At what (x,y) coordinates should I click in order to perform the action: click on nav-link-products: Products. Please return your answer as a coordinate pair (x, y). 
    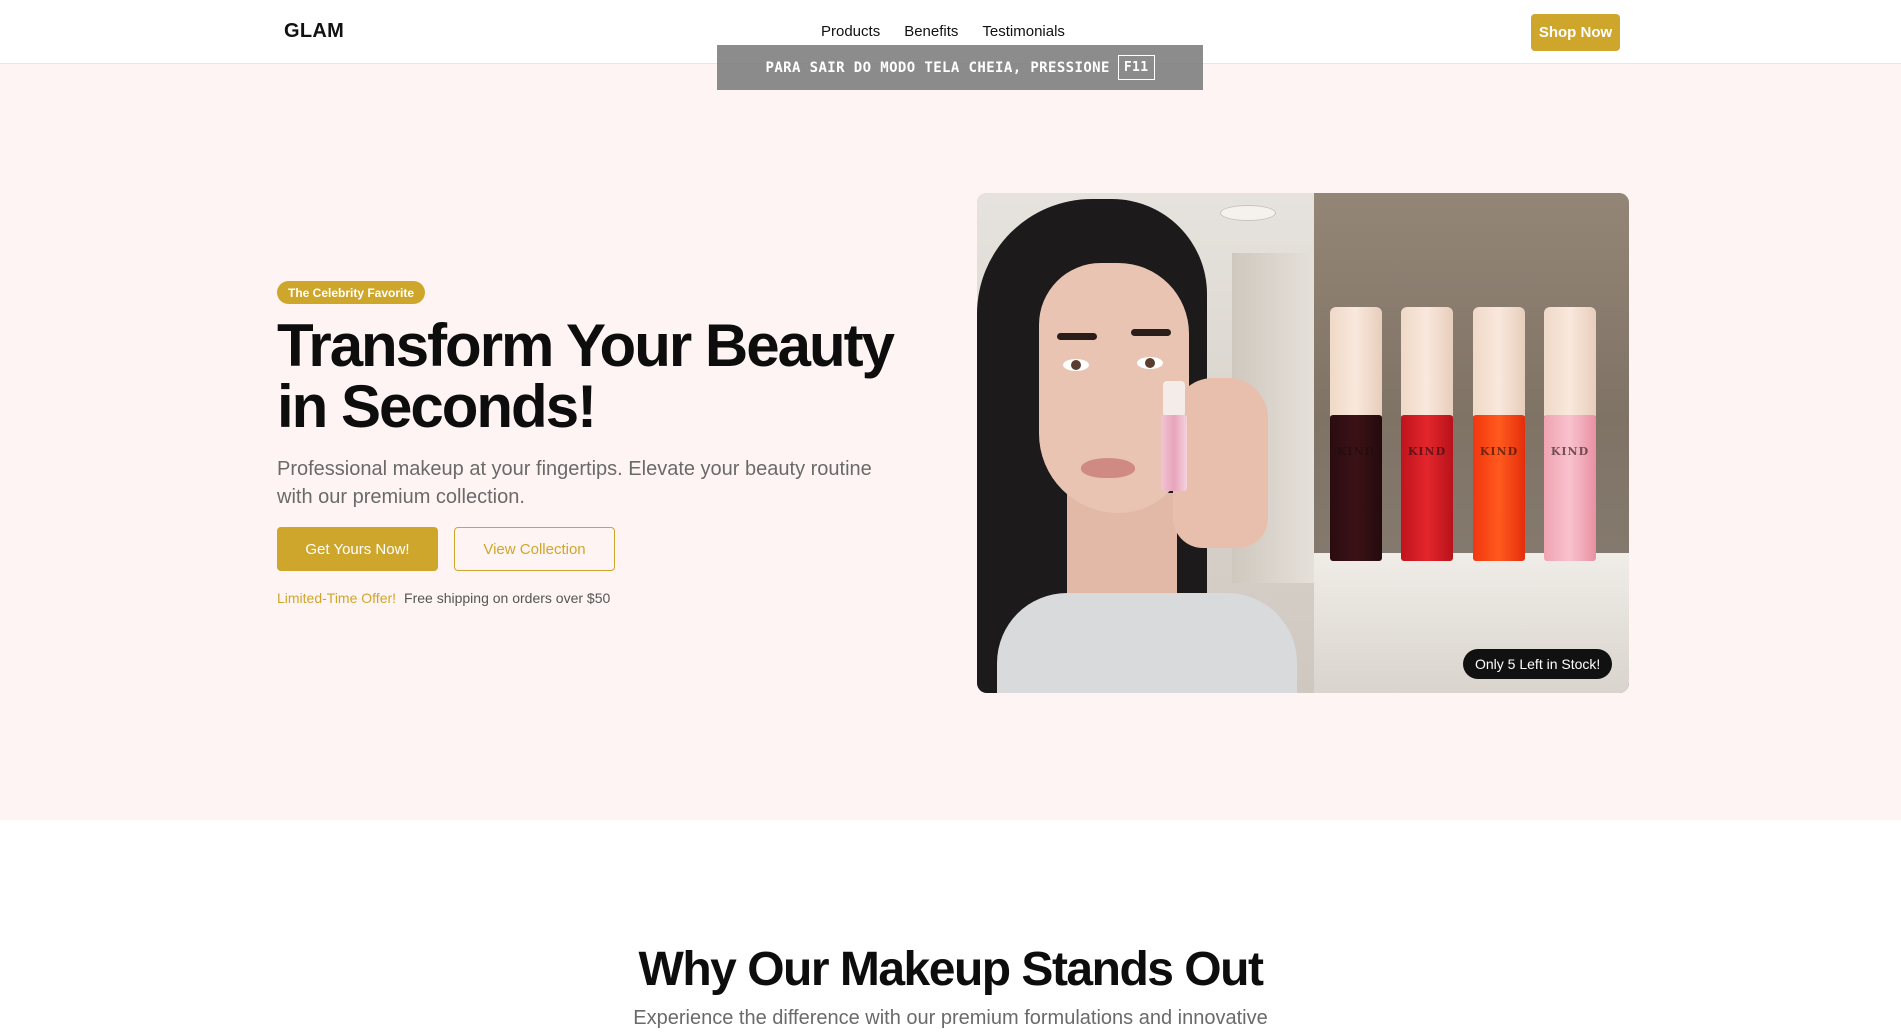
    Looking at the image, I should click on (850, 31).